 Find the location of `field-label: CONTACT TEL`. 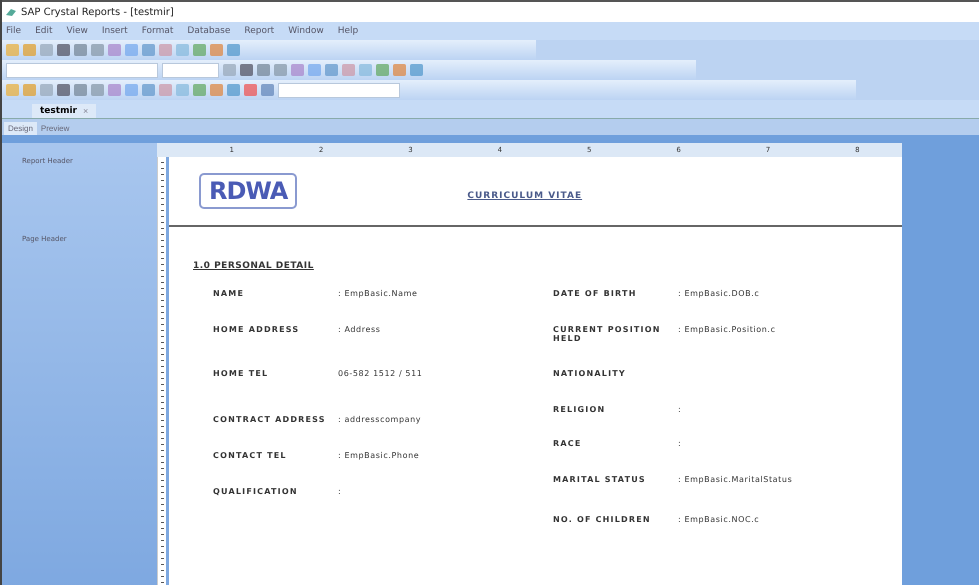

field-label: CONTACT TEL is located at coordinates (250, 456).